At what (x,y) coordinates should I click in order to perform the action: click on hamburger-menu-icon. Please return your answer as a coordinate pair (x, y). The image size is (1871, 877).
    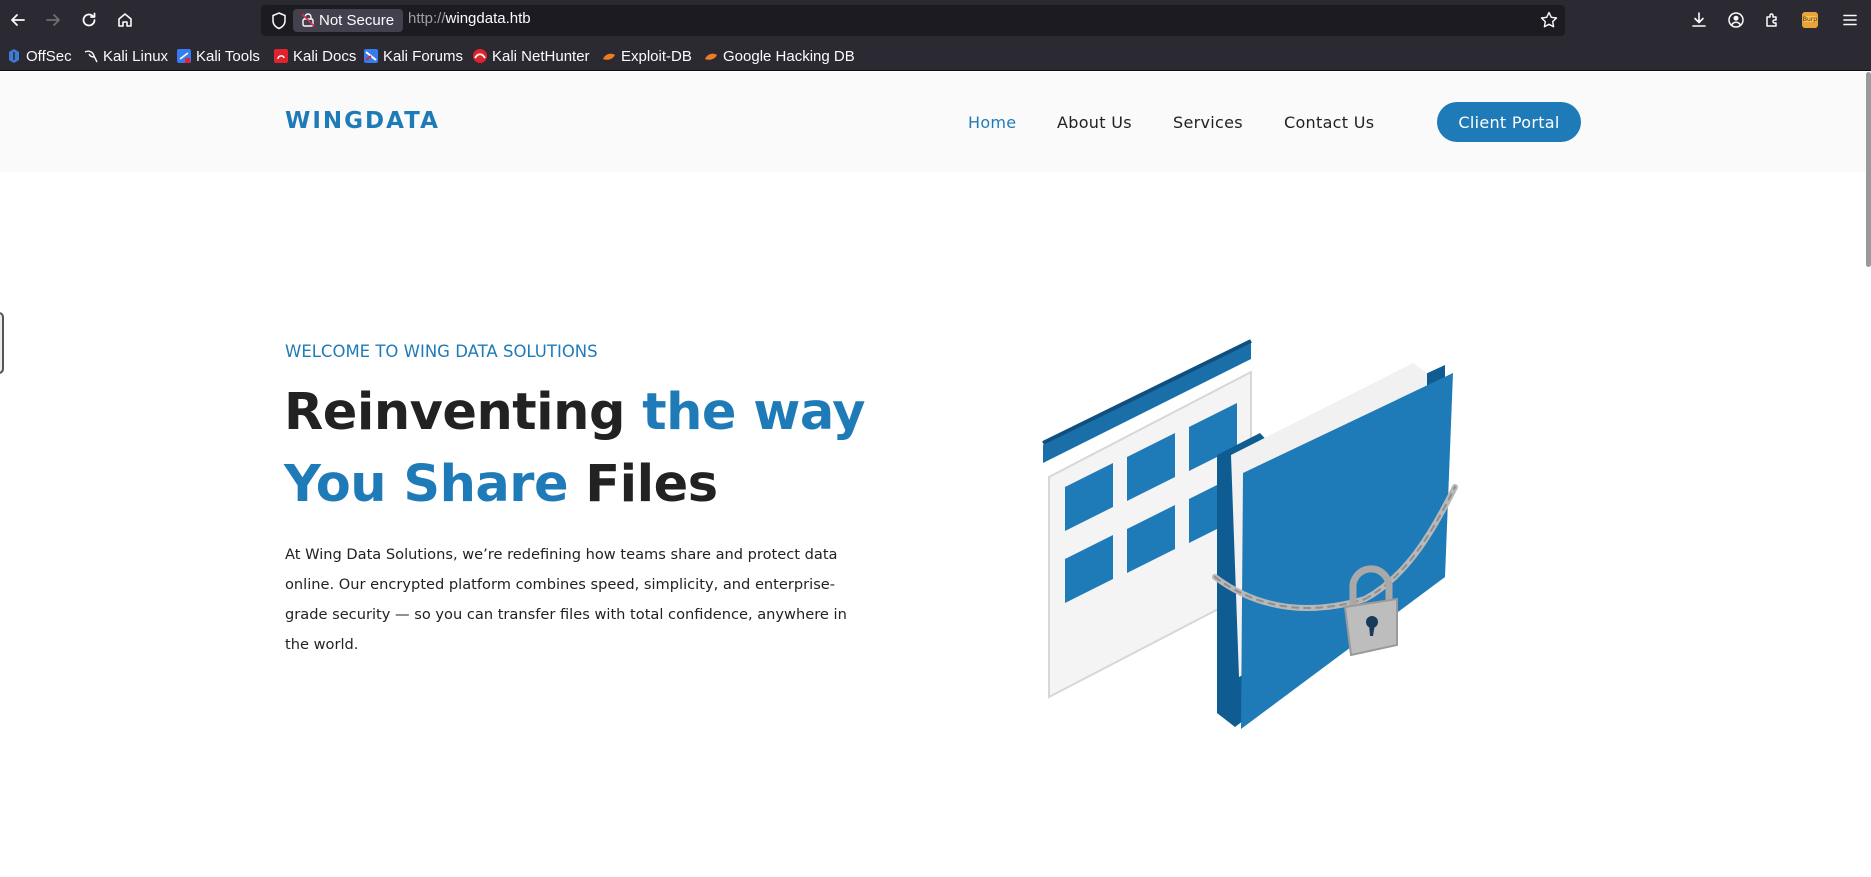
    Looking at the image, I should click on (1850, 20).